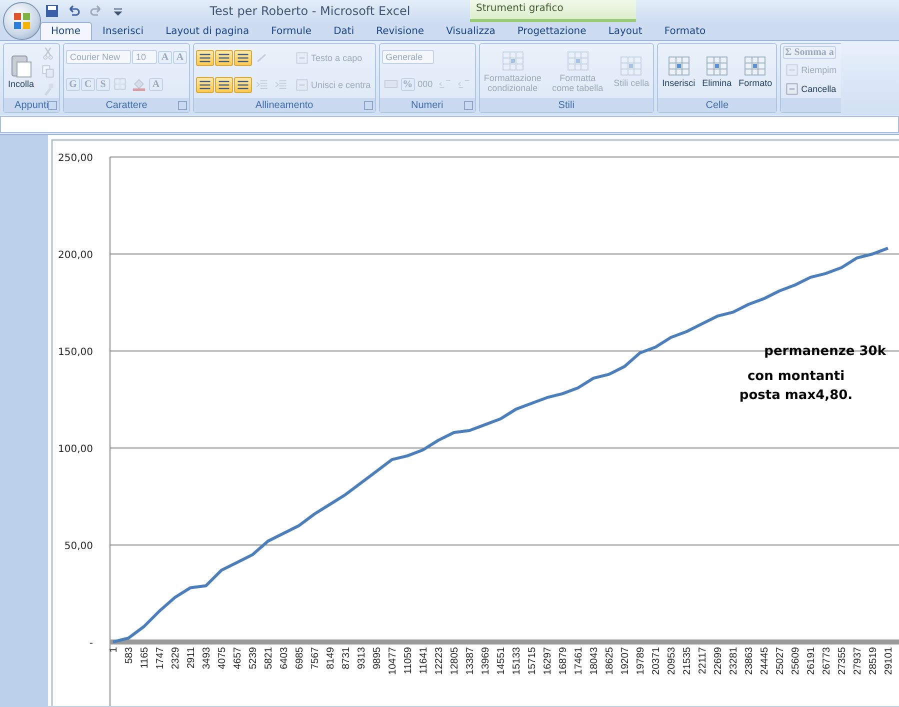 The image size is (899, 707). Describe the element at coordinates (470, 31) in the screenshot. I see `ribbon-tab: Visualizza` at that location.